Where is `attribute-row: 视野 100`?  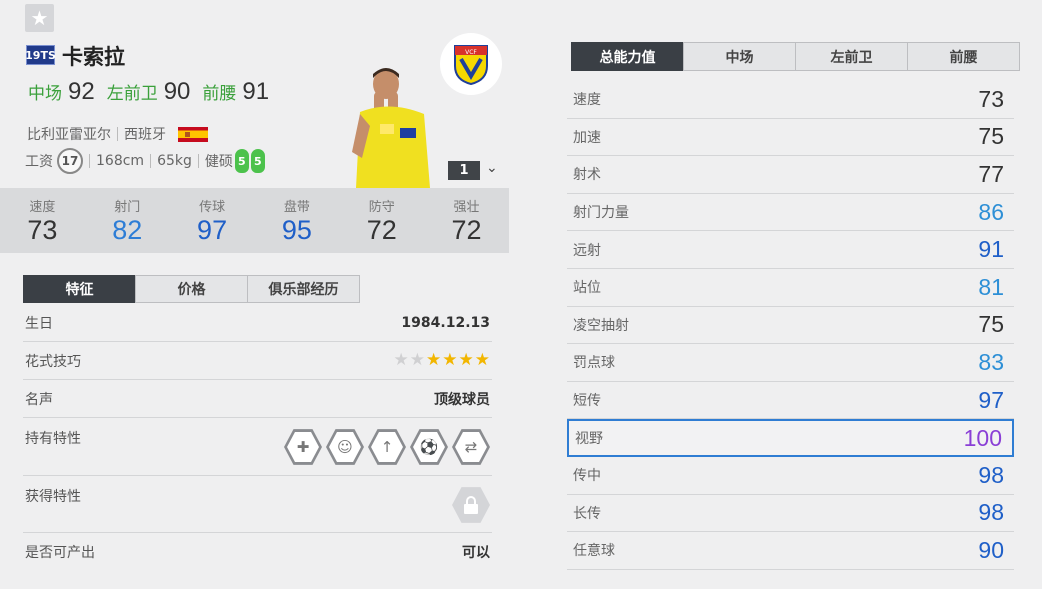
attribute-row: 视野 100 is located at coordinates (790, 438).